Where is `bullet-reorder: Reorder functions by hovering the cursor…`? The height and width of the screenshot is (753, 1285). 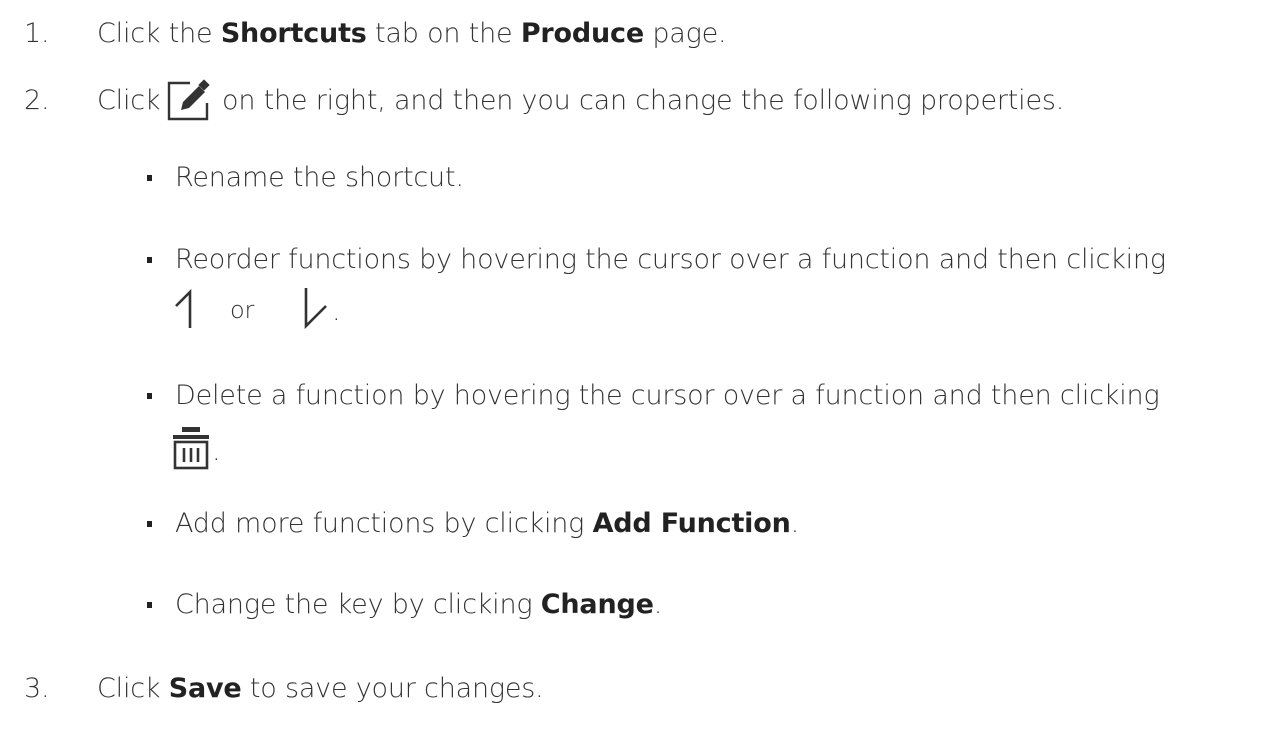 bullet-reorder: Reorder functions by hovering the cursor… is located at coordinates (642, 294).